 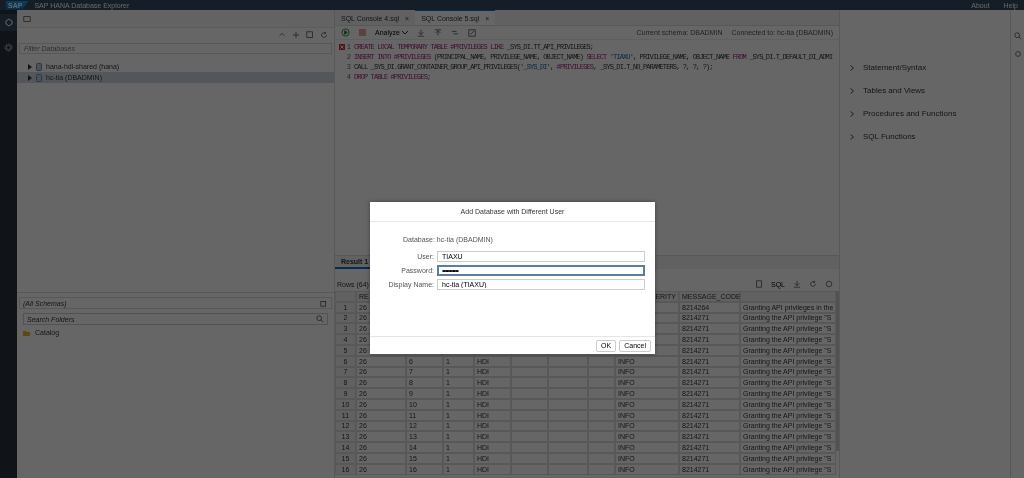 I want to click on add-folder-icon, so click(x=310, y=35).